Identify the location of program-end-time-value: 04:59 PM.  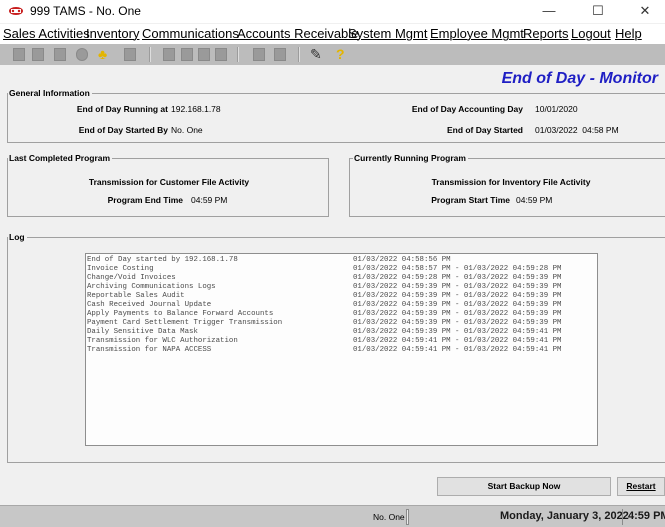
(209, 200).